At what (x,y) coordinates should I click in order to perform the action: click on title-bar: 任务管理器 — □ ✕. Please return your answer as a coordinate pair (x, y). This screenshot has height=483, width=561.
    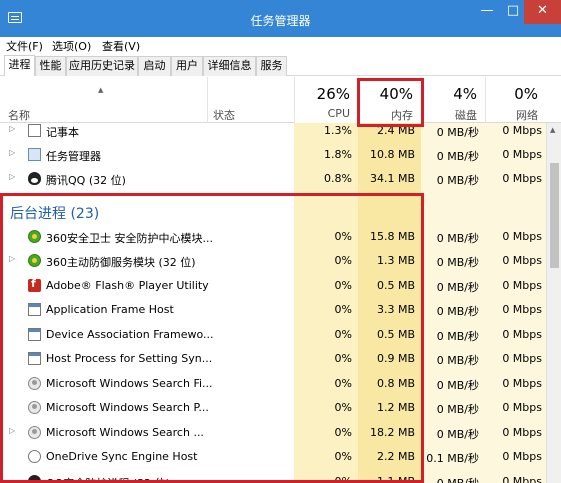
    Looking at the image, I should click on (280, 18).